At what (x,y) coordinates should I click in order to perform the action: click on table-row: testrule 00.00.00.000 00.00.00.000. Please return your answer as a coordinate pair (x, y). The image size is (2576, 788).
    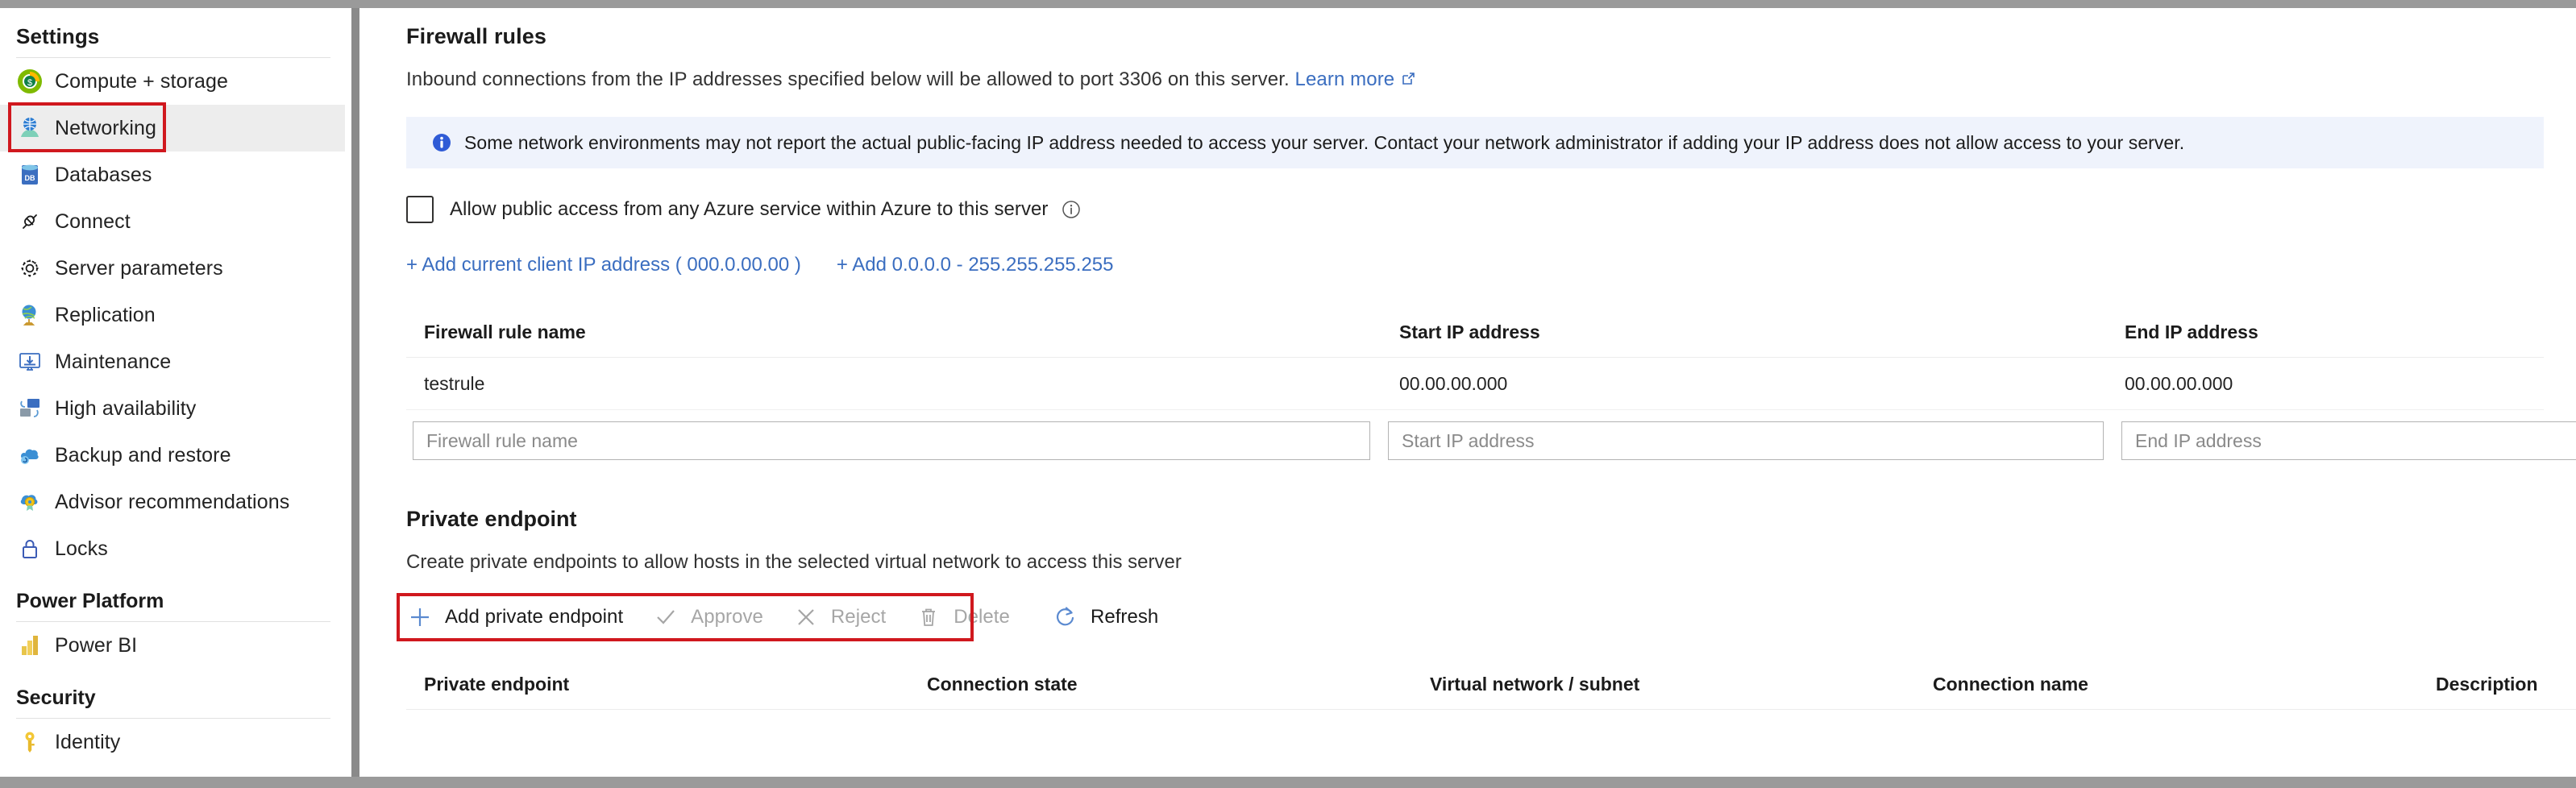
    Looking at the image, I should click on (1475, 384).